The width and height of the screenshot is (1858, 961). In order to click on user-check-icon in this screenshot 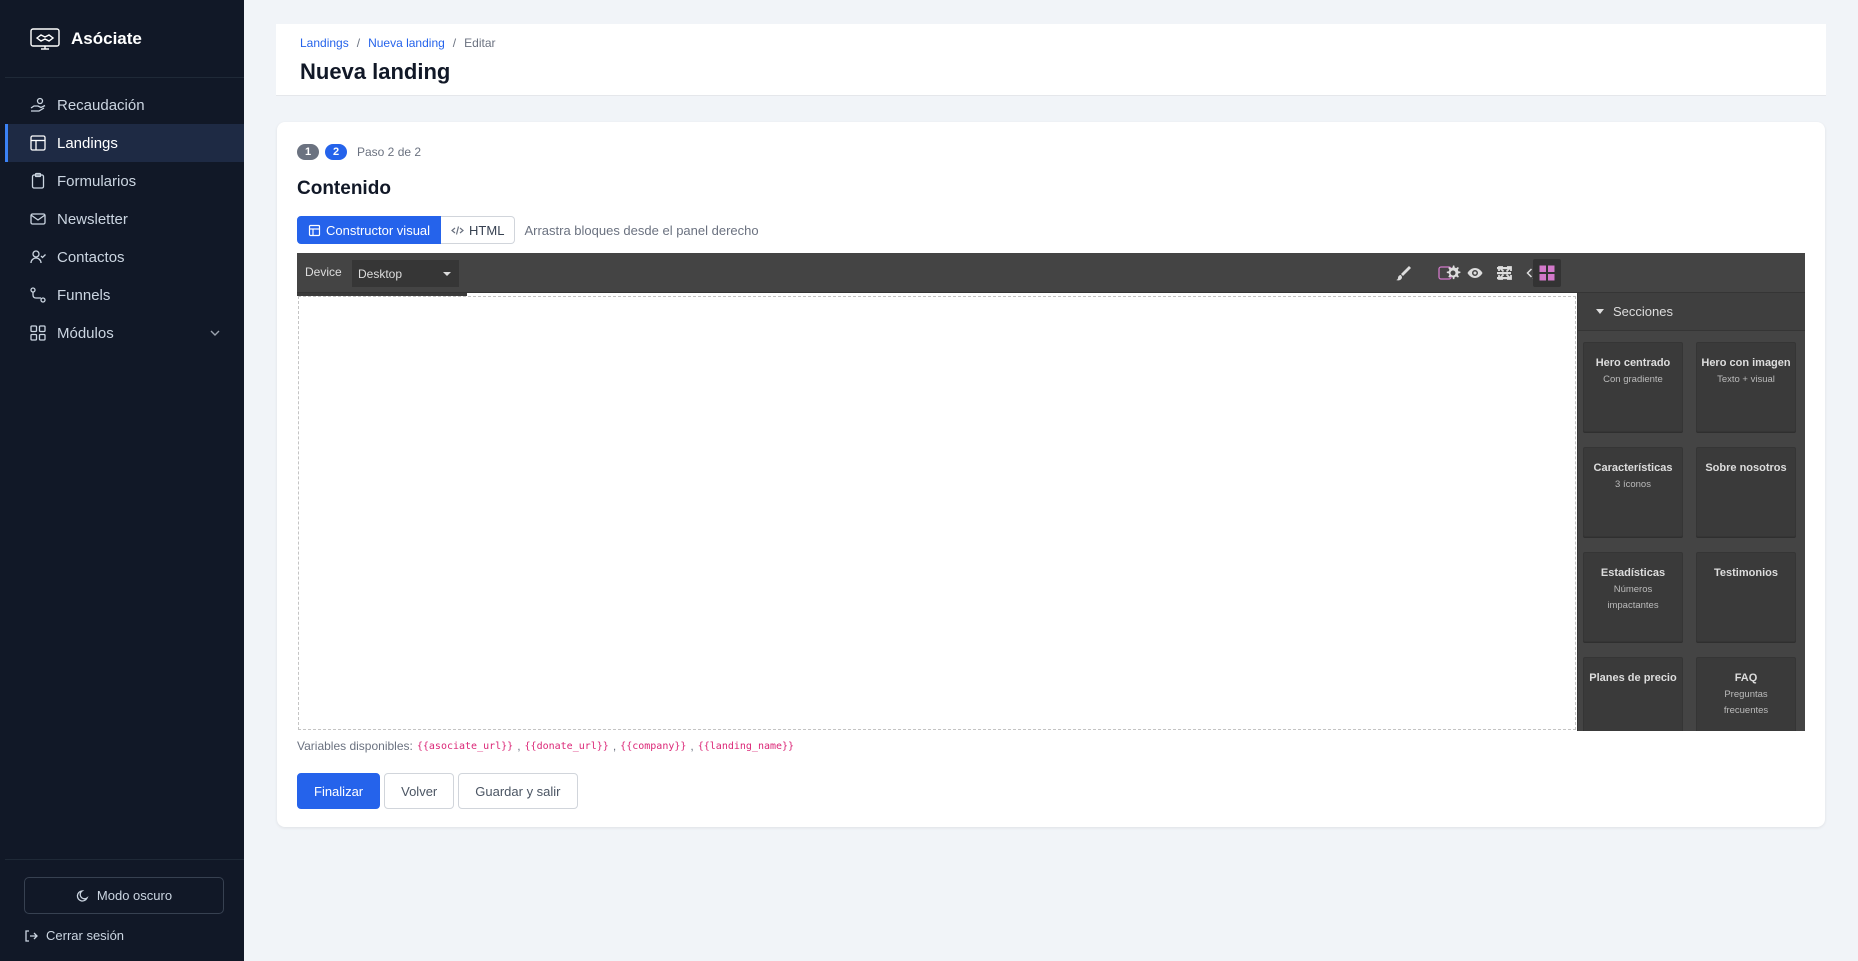, I will do `click(38, 257)`.